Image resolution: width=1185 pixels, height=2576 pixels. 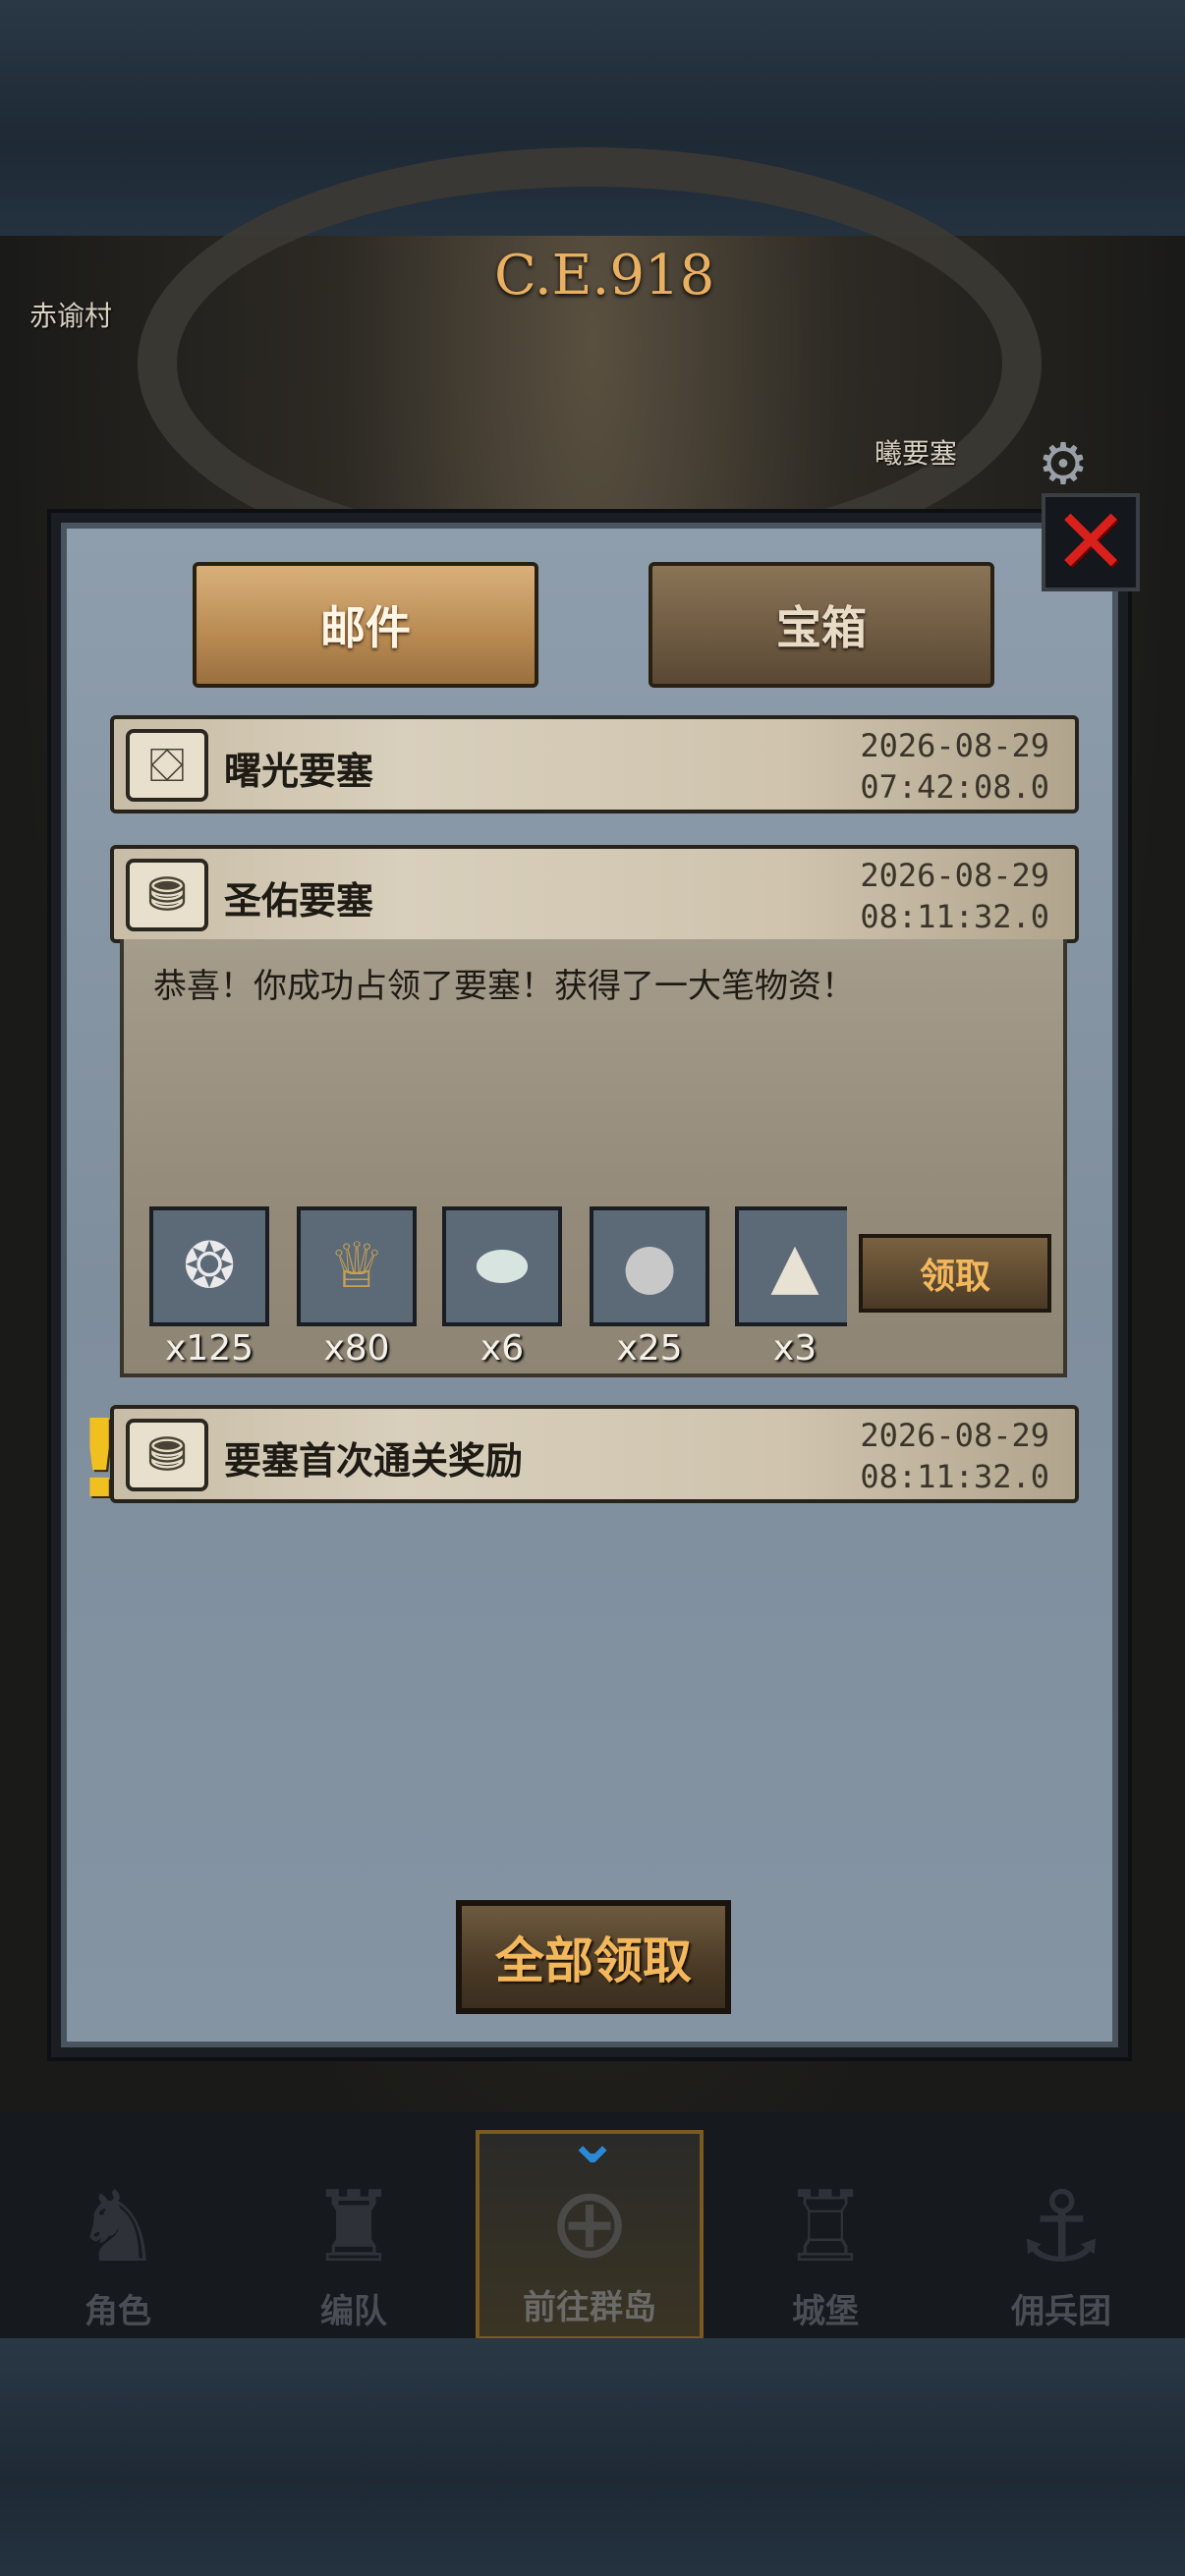 What do you see at coordinates (594, 764) in the screenshot?
I see `mail-item: ⛋ 曙光要塞 2026-08-29 07:42:08.0` at bounding box center [594, 764].